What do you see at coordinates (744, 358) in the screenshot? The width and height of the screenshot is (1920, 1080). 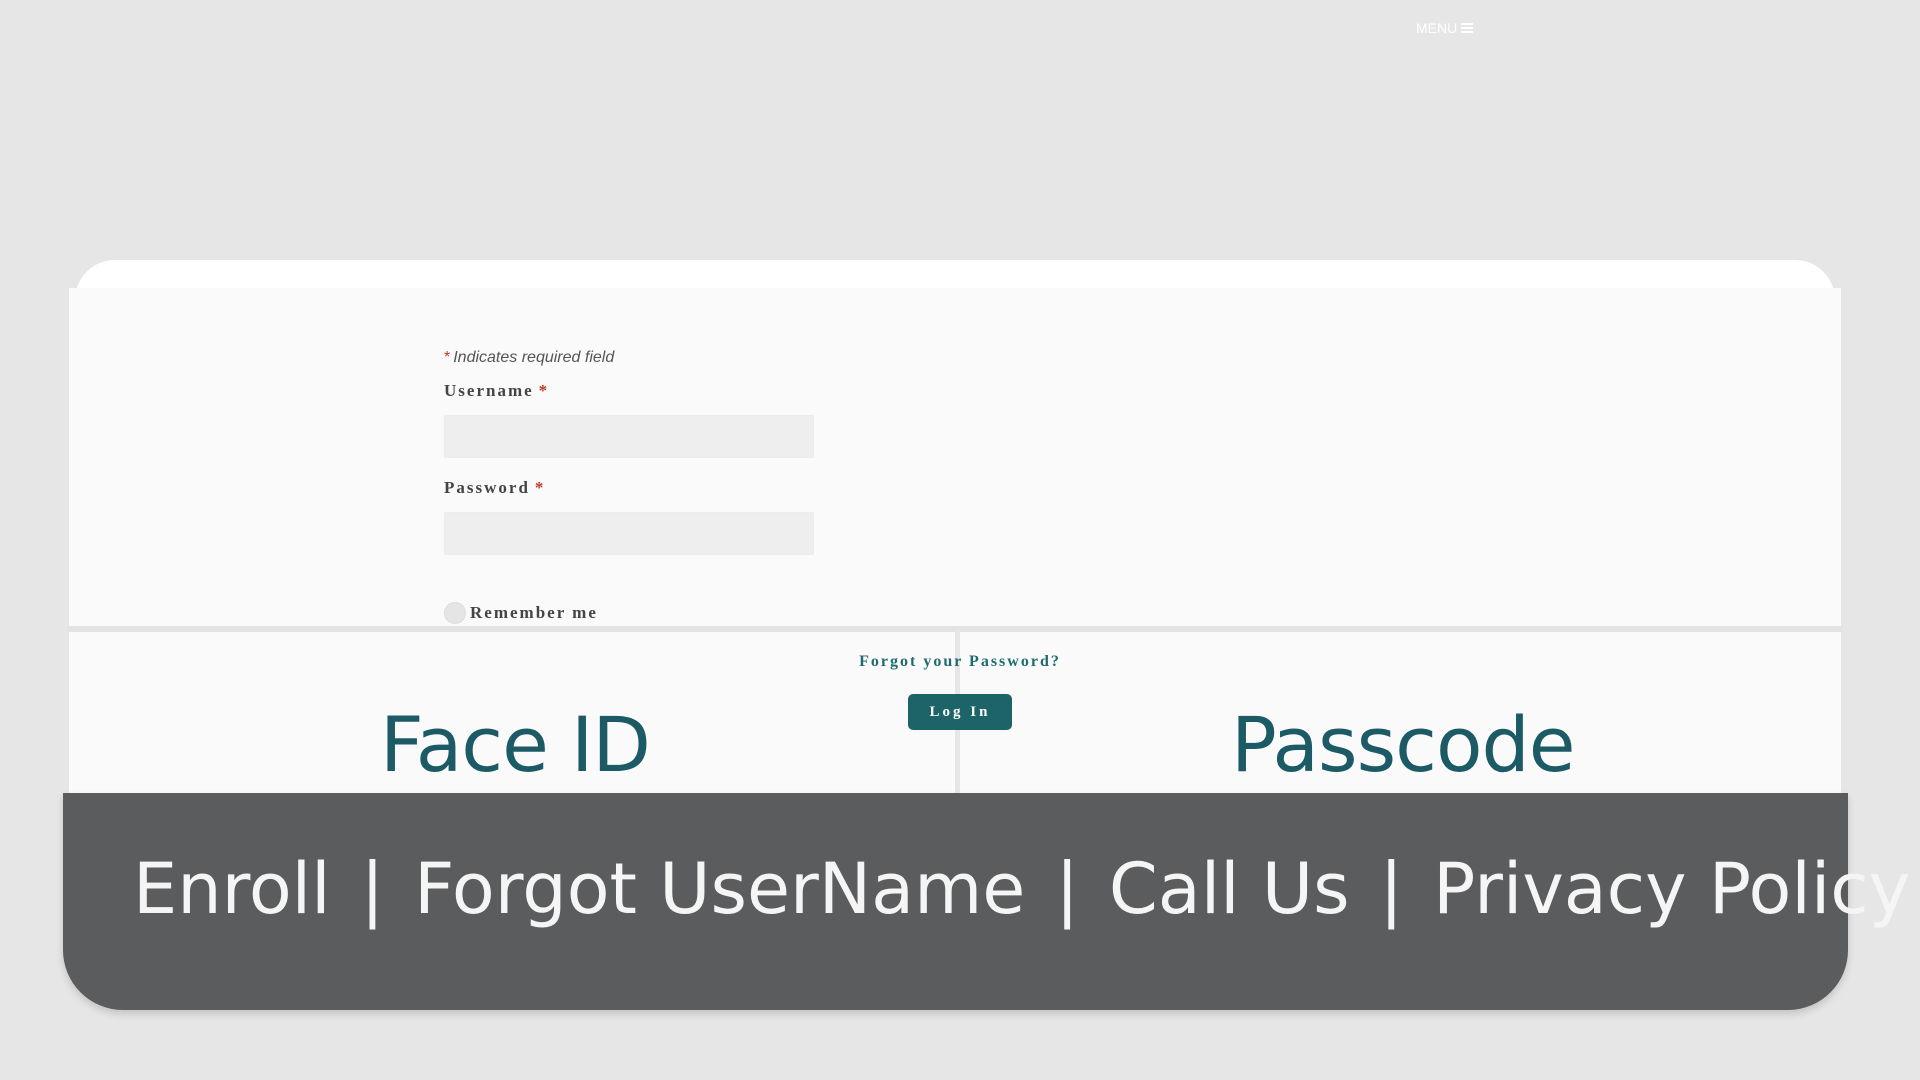 I see `required-field-note: * Indicates required field` at bounding box center [744, 358].